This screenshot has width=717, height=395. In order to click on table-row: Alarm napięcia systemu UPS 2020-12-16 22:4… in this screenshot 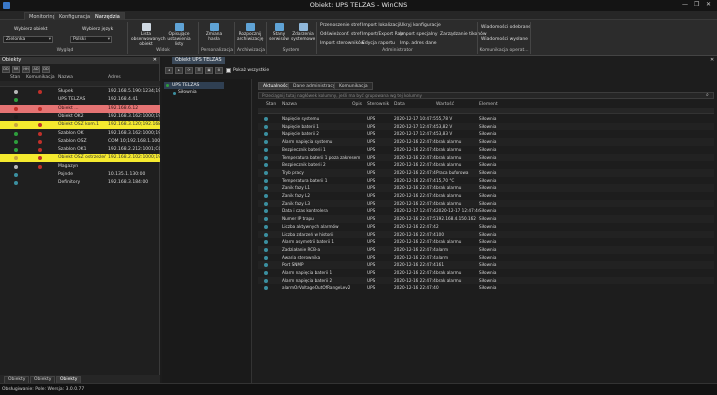, I will do `click(486, 142)`.